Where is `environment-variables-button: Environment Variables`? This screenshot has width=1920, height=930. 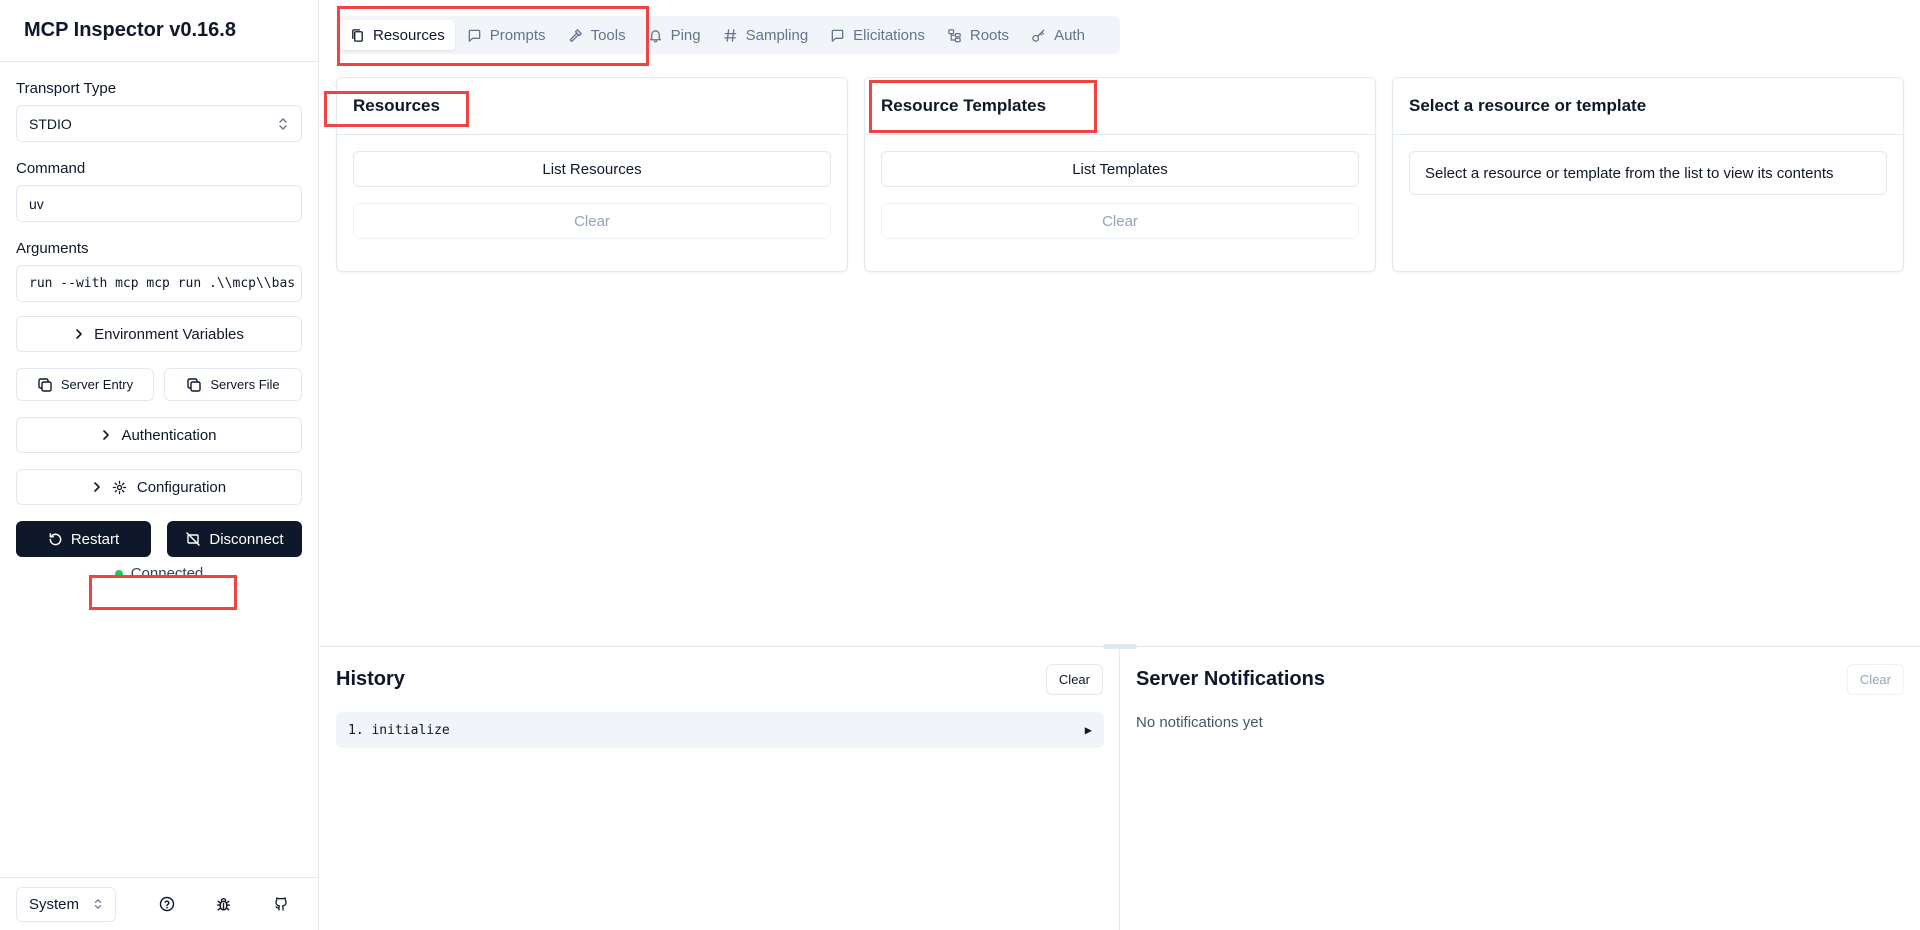 environment-variables-button: Environment Variables is located at coordinates (159, 334).